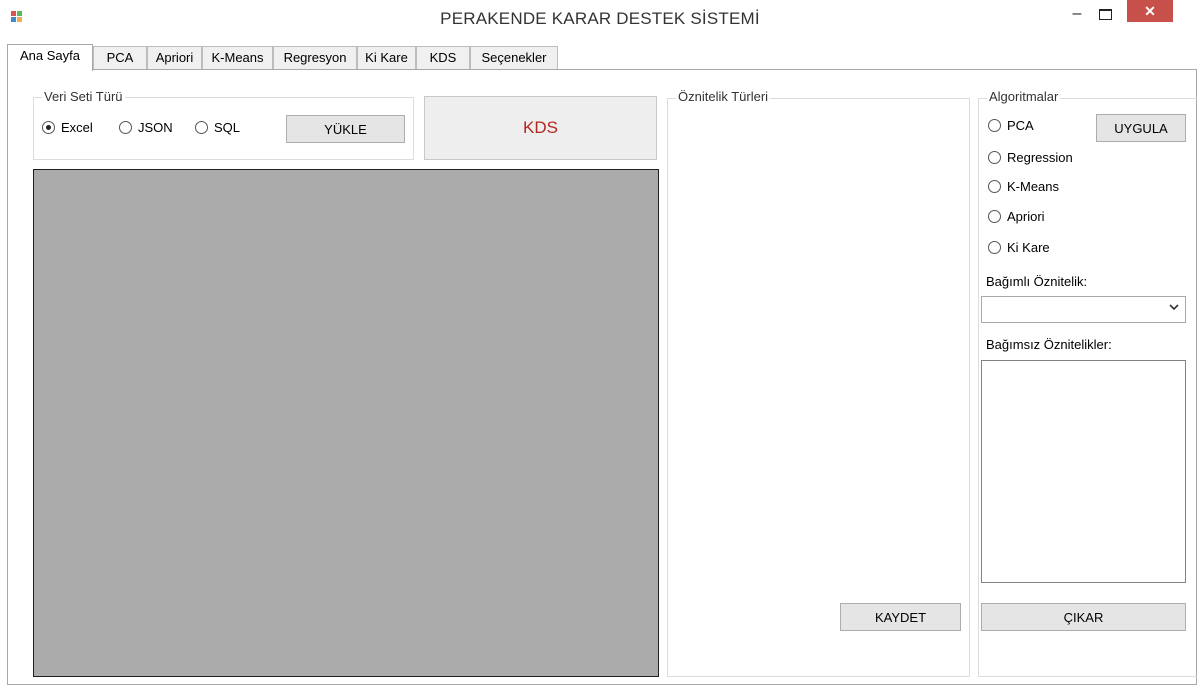 The height and width of the screenshot is (693, 1200). Describe the element at coordinates (1083, 309) in the screenshot. I see `dependent-attribute-combobox` at that location.